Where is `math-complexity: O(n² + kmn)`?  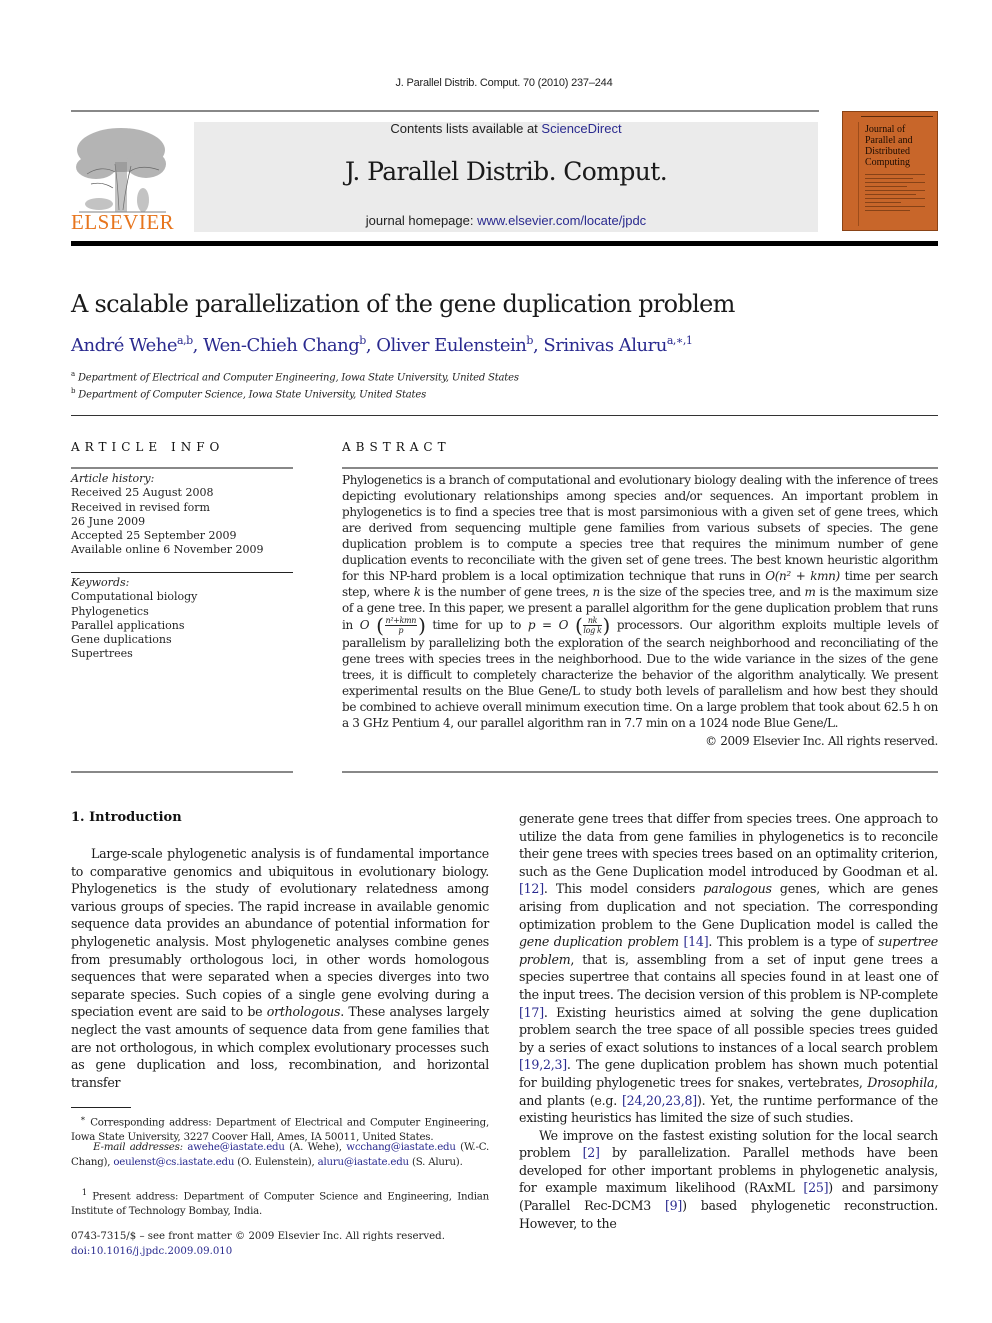
math-complexity: O(n² + kmn) is located at coordinates (802, 576).